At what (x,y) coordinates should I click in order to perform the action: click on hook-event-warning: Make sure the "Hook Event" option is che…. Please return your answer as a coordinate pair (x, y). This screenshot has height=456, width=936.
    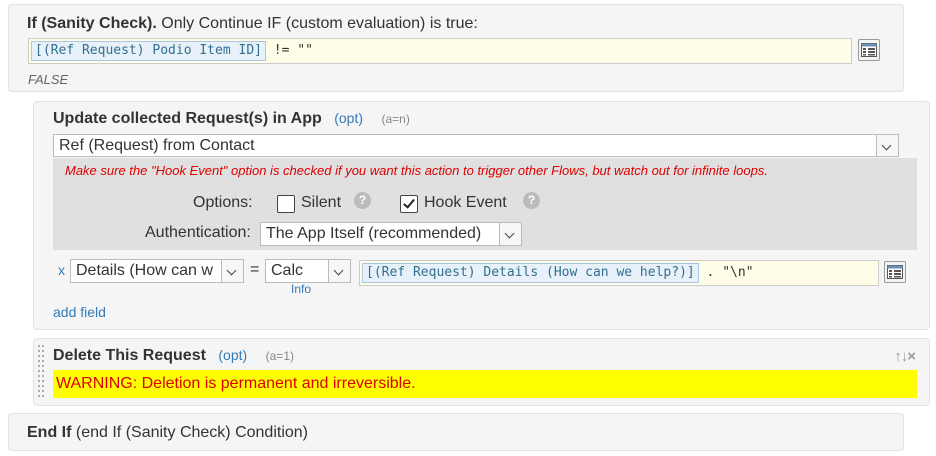
    Looking at the image, I should click on (416, 170).